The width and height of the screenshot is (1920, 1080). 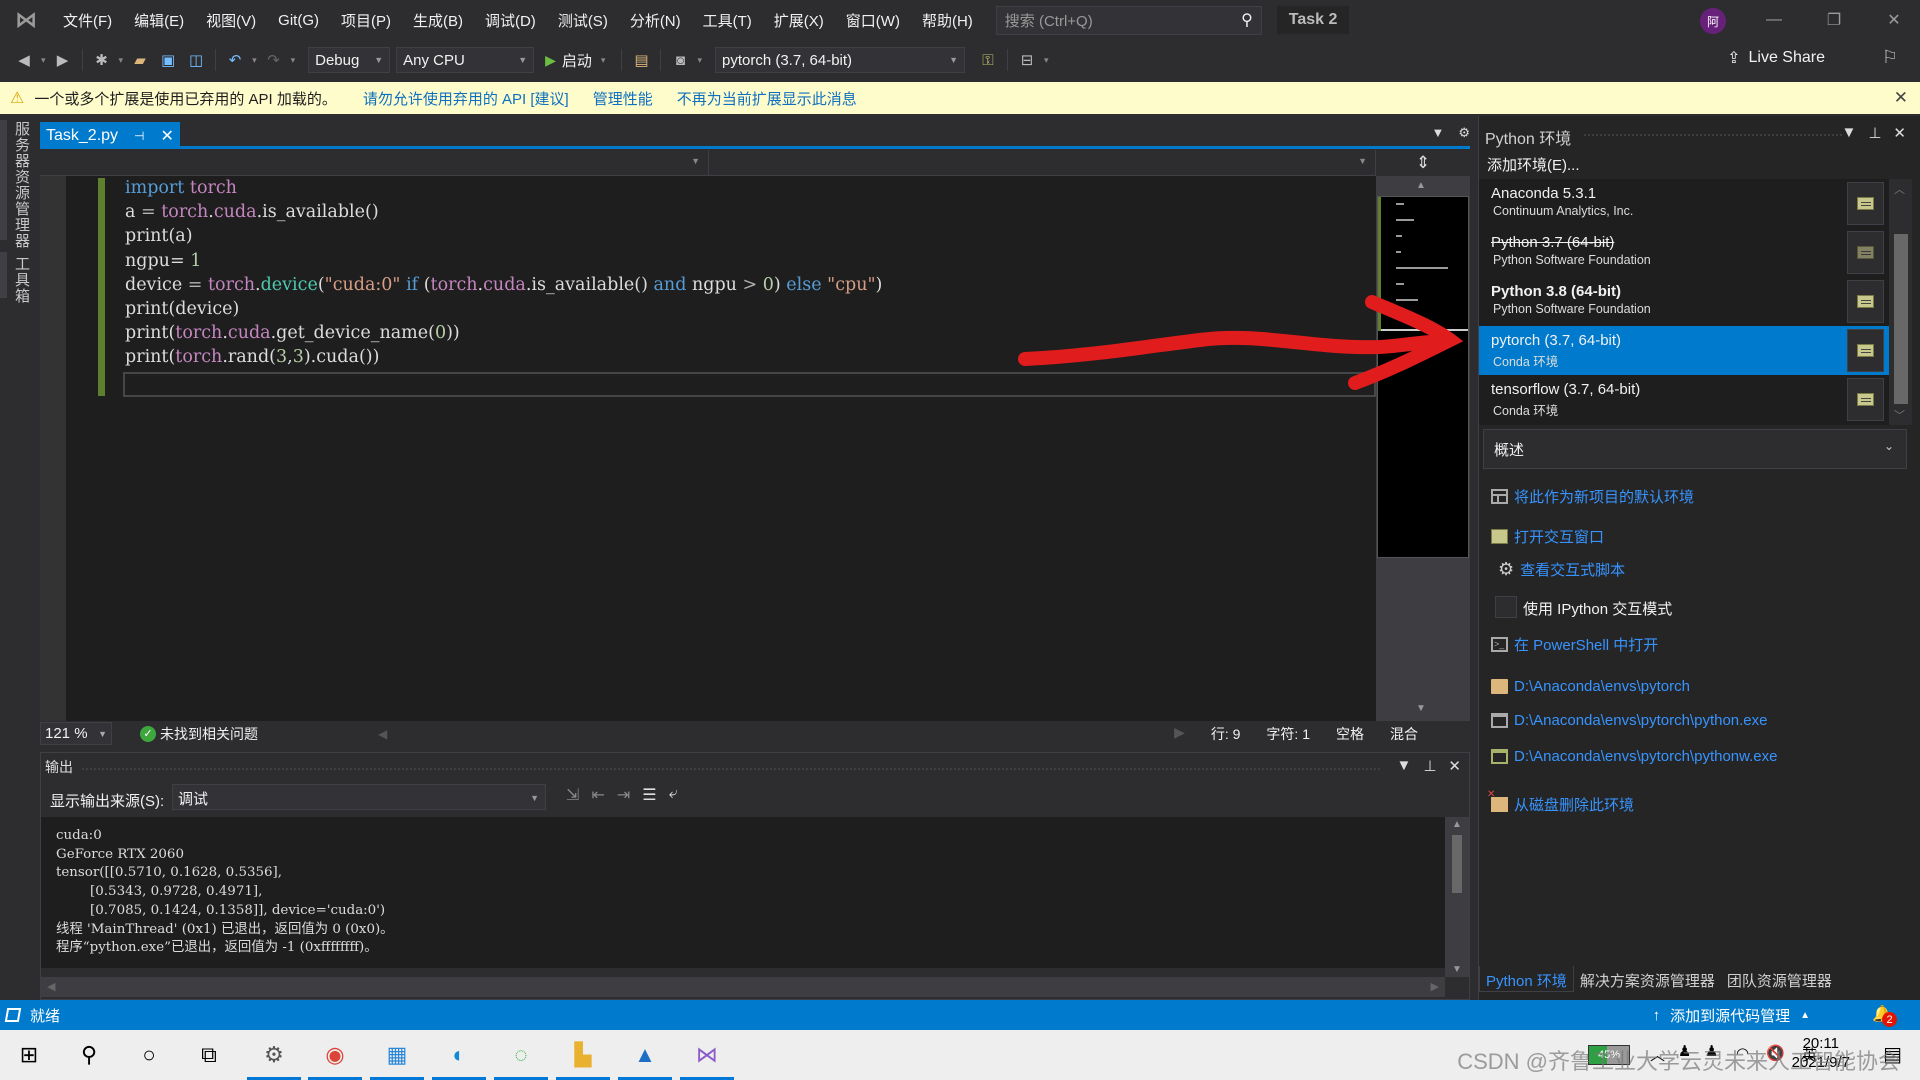 I want to click on search-icon: ⚲, so click(x=89, y=1055).